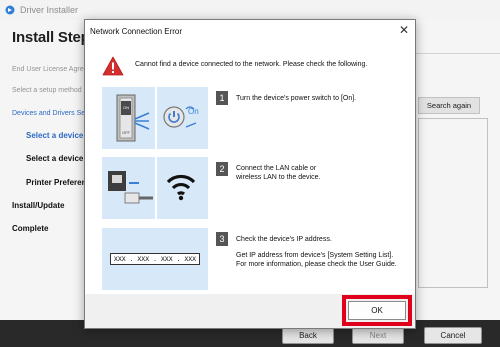  What do you see at coordinates (136, 31) in the screenshot?
I see `dialog-title: Network Connection Error` at bounding box center [136, 31].